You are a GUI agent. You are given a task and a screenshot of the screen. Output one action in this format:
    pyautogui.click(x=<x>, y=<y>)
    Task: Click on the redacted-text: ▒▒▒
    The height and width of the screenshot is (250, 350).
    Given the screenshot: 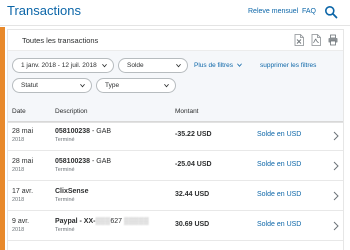 What is the action you would take?
    pyautogui.click(x=103, y=221)
    